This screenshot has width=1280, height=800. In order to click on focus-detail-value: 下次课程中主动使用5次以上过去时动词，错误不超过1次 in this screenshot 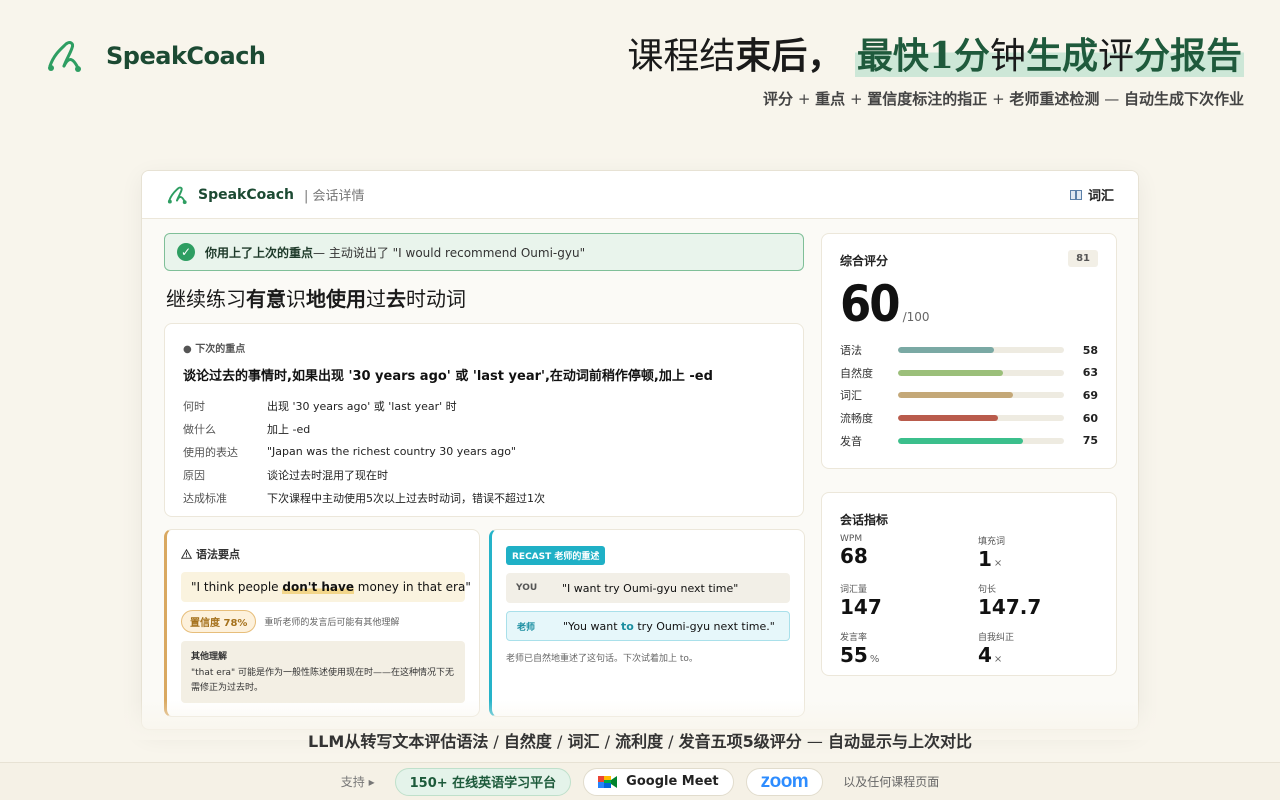, I will do `click(406, 498)`.